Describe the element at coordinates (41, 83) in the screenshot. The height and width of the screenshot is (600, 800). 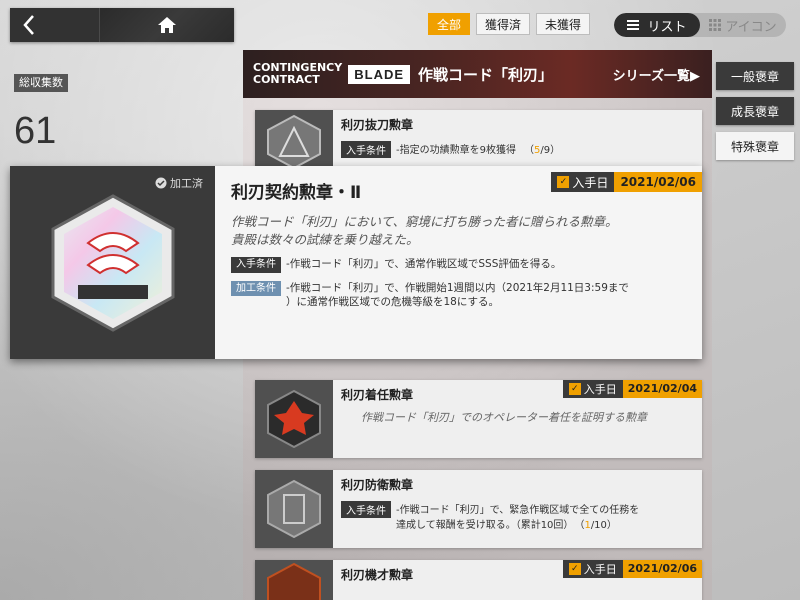
I see `total-collection-label: 総収集数` at that location.